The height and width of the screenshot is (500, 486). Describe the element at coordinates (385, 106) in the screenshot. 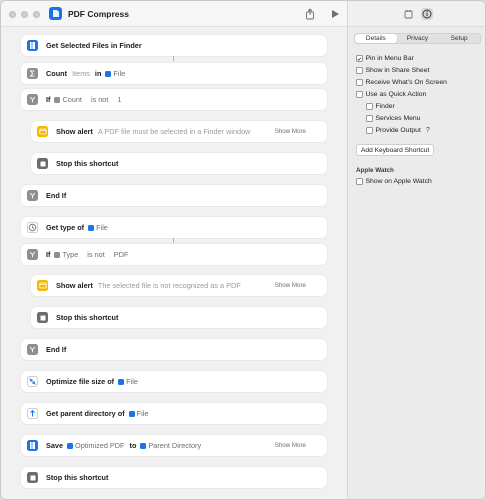

I see `checkbox-label: Finder` at that location.